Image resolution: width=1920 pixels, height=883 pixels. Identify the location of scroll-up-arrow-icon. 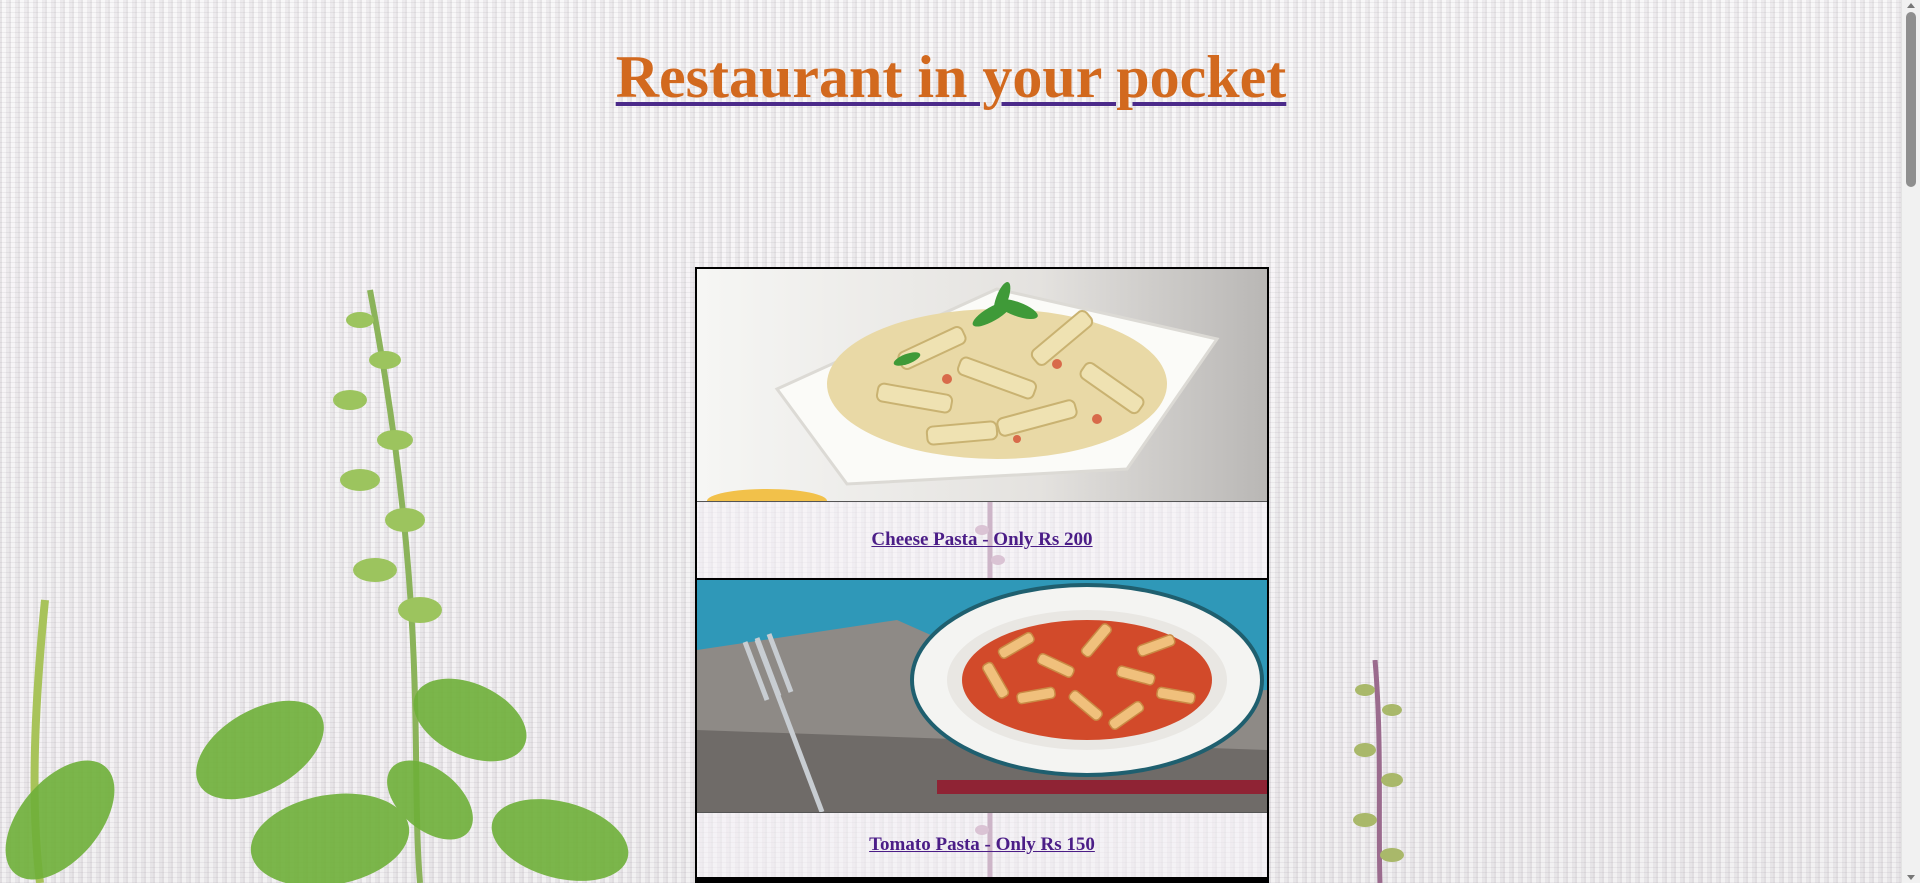
(1911, 5).